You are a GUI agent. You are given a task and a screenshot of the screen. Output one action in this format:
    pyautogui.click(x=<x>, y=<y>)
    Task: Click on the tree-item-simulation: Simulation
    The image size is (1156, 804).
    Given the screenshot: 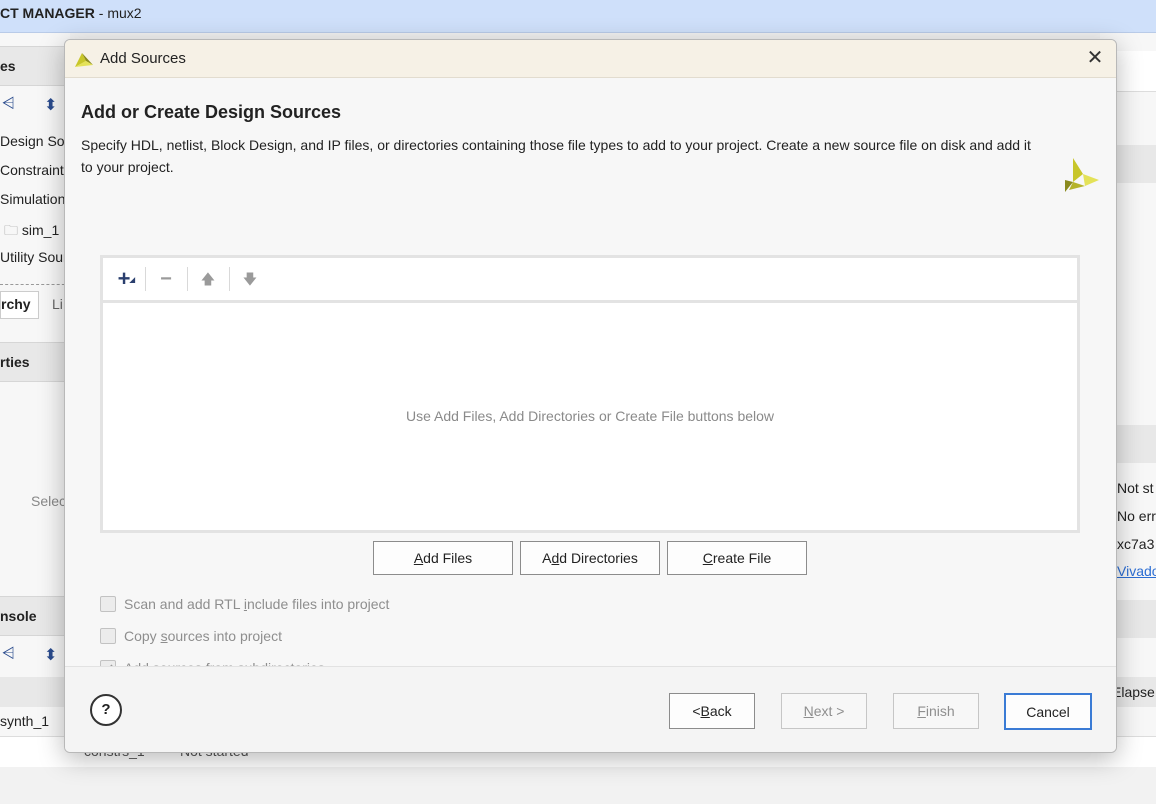 What is the action you would take?
    pyautogui.click(x=32, y=199)
    